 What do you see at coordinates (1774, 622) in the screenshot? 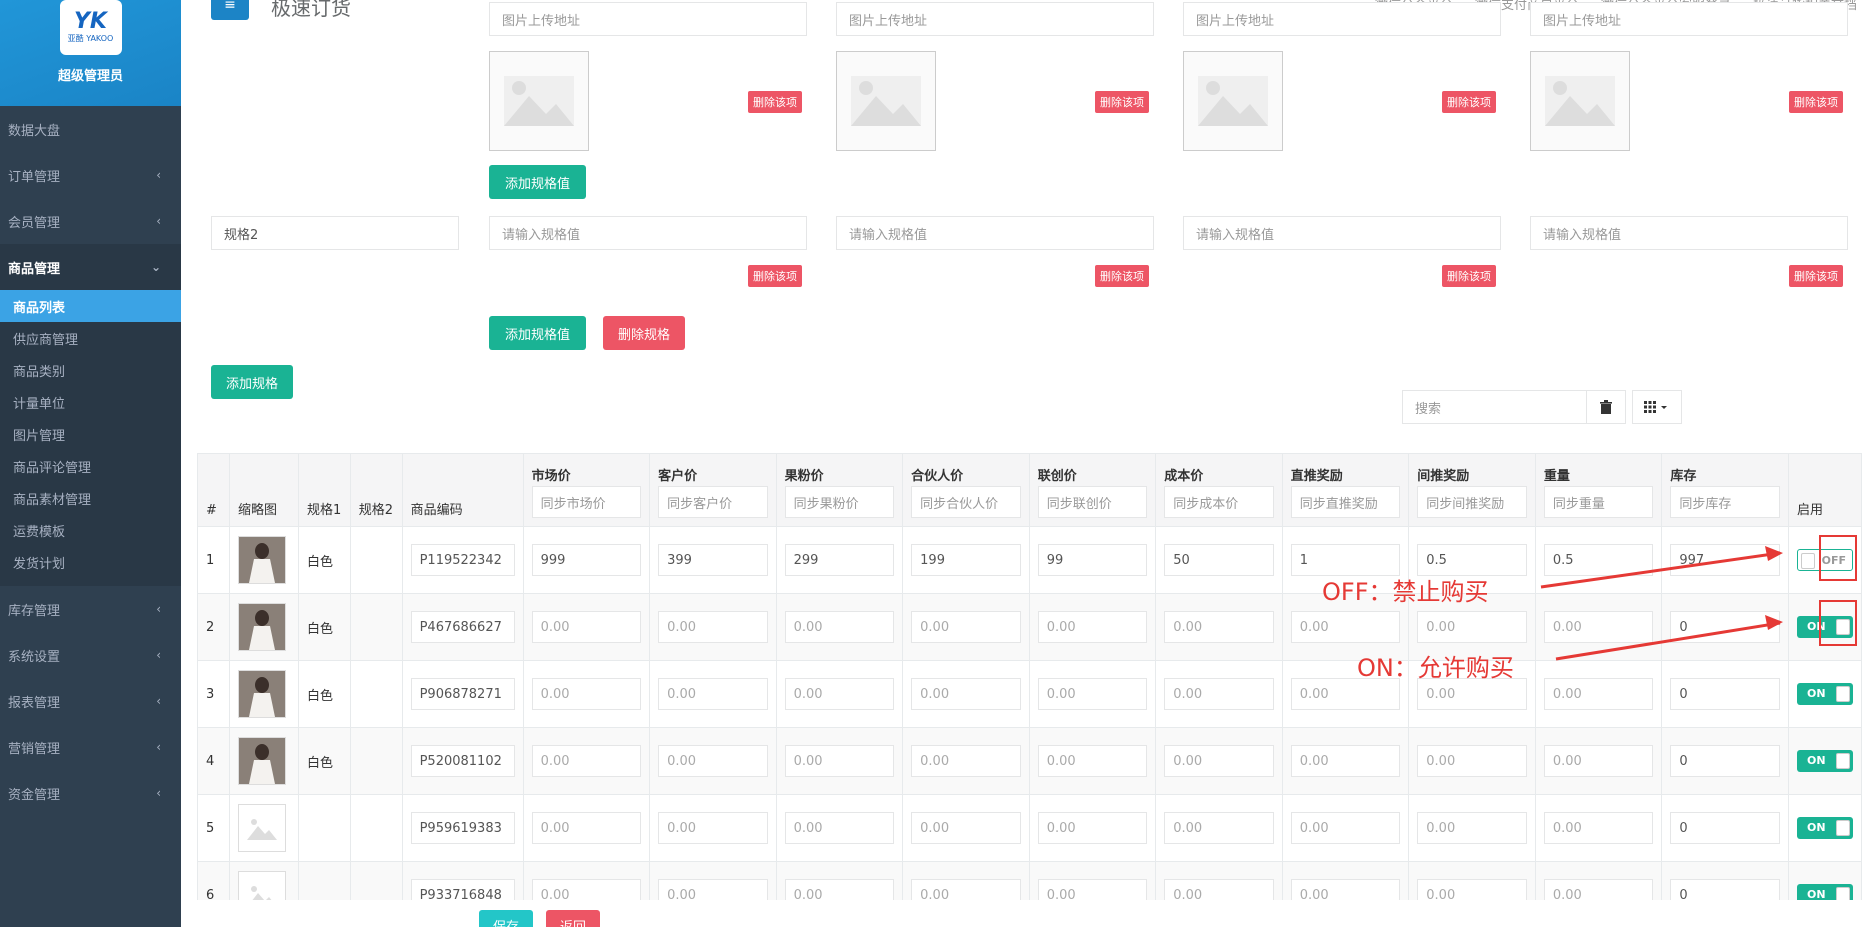
I see `on-arrow-head` at bounding box center [1774, 622].